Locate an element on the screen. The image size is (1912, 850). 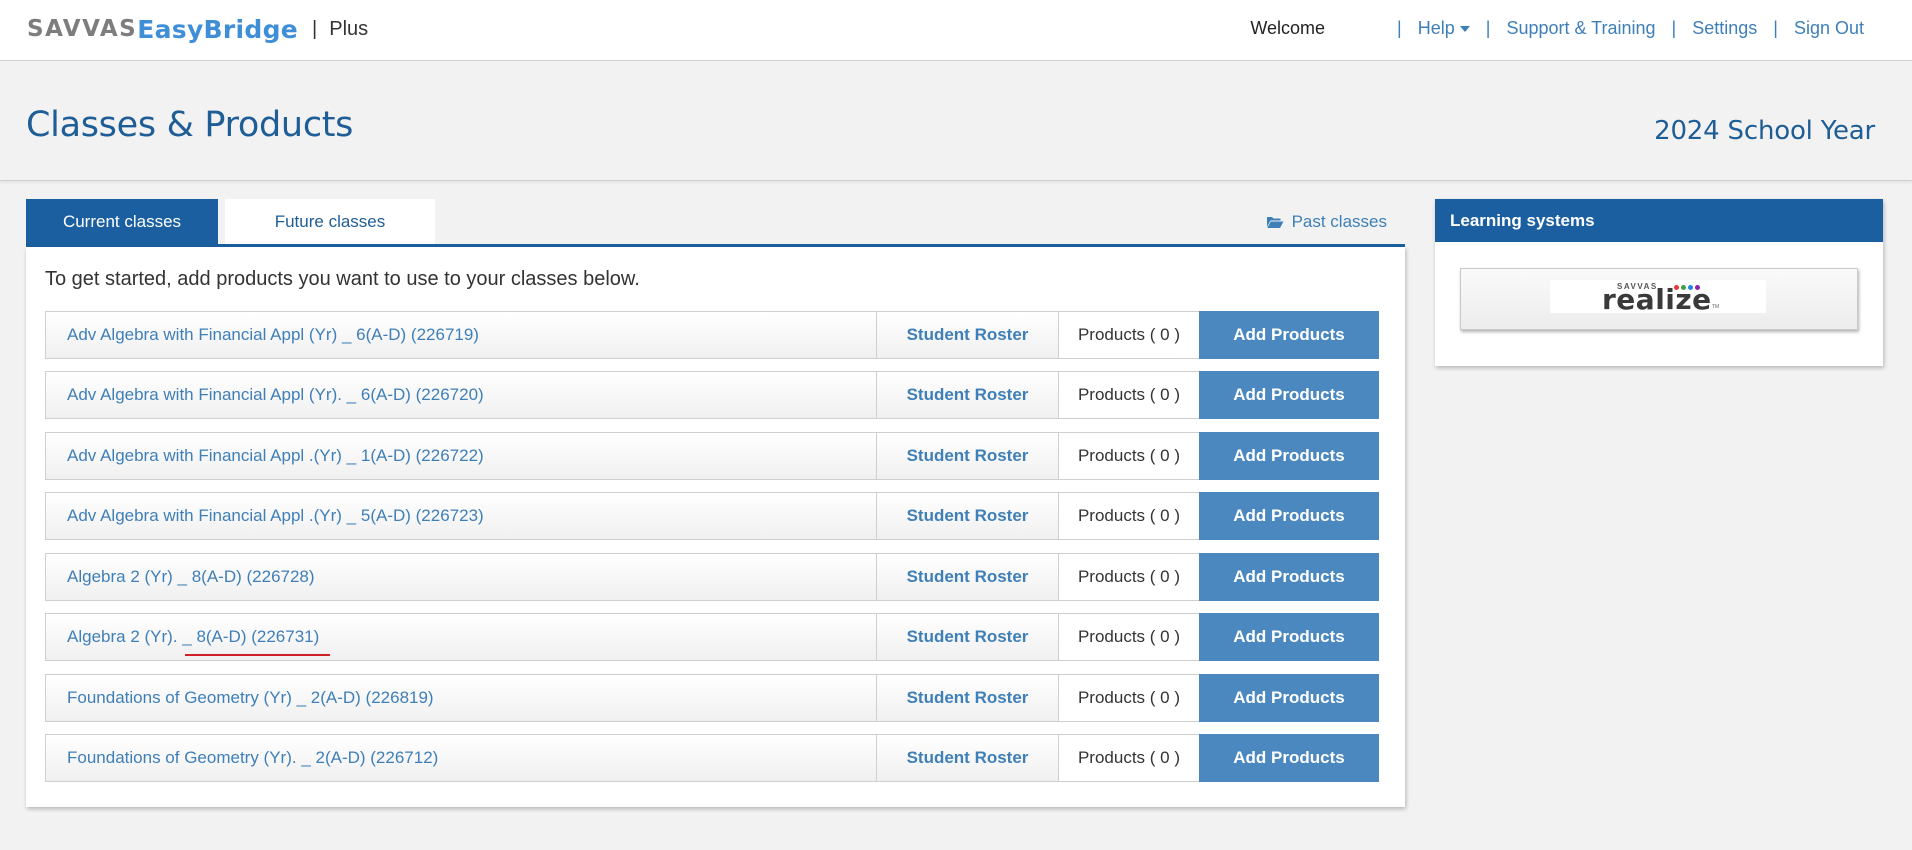
welcome-text: Welcome is located at coordinates (1288, 28).